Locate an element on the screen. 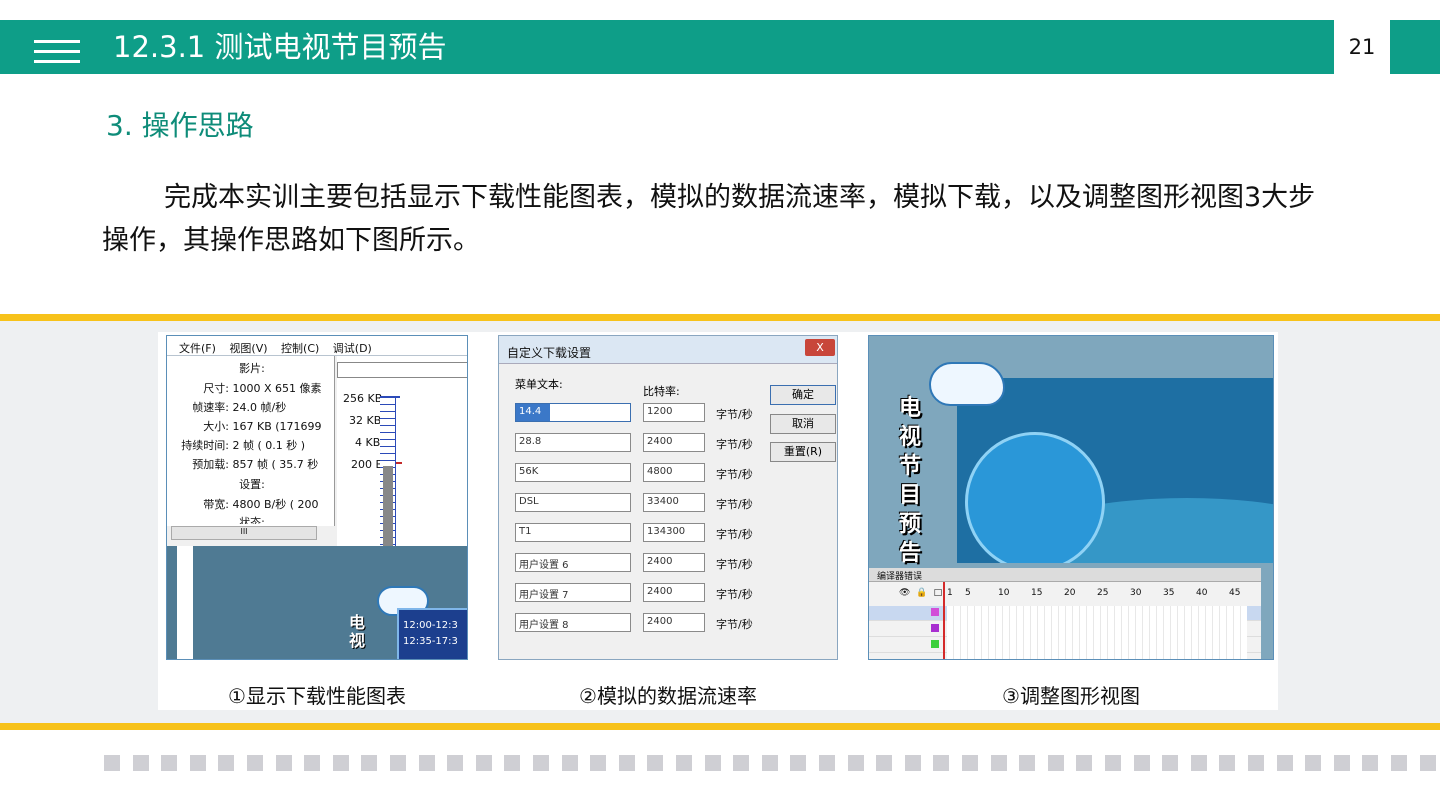 Image resolution: width=1440 pixels, height=810 pixels. info-header: 设置: is located at coordinates (252, 484).